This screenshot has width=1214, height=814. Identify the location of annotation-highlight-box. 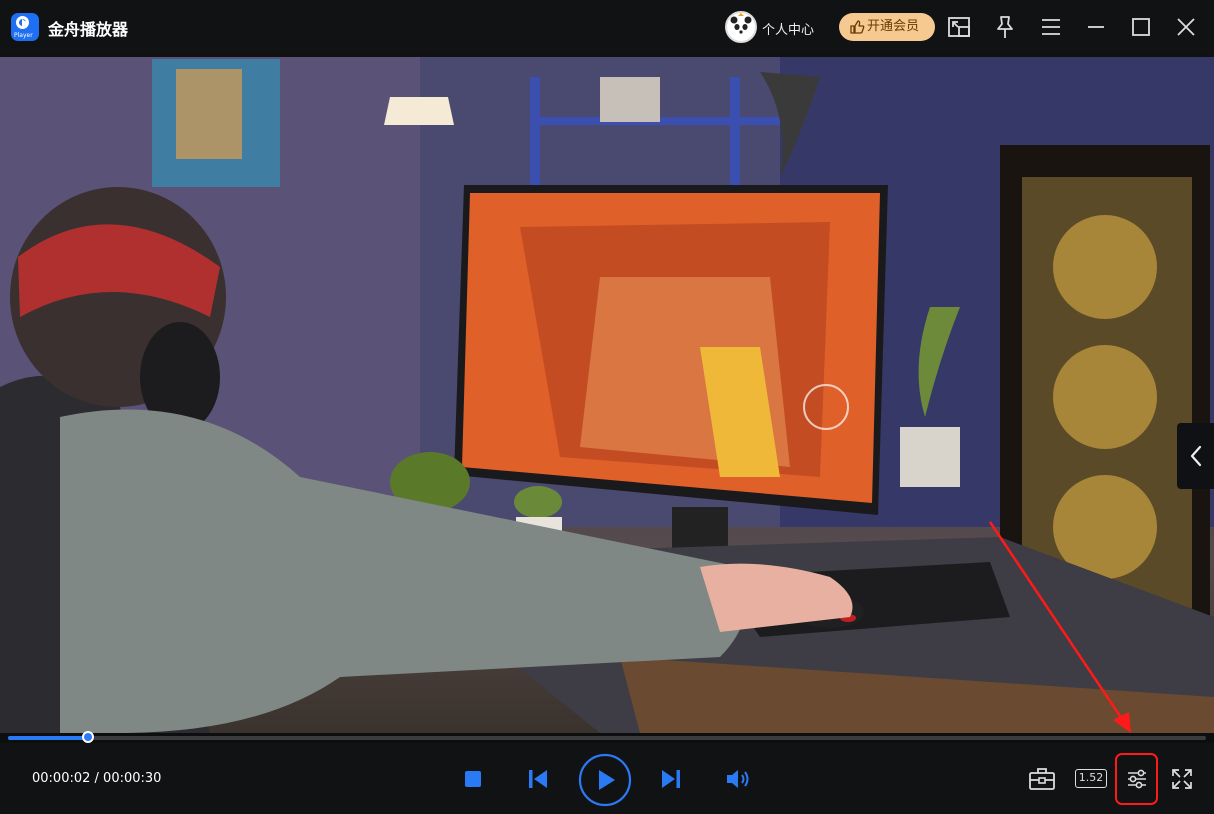
(1136, 779).